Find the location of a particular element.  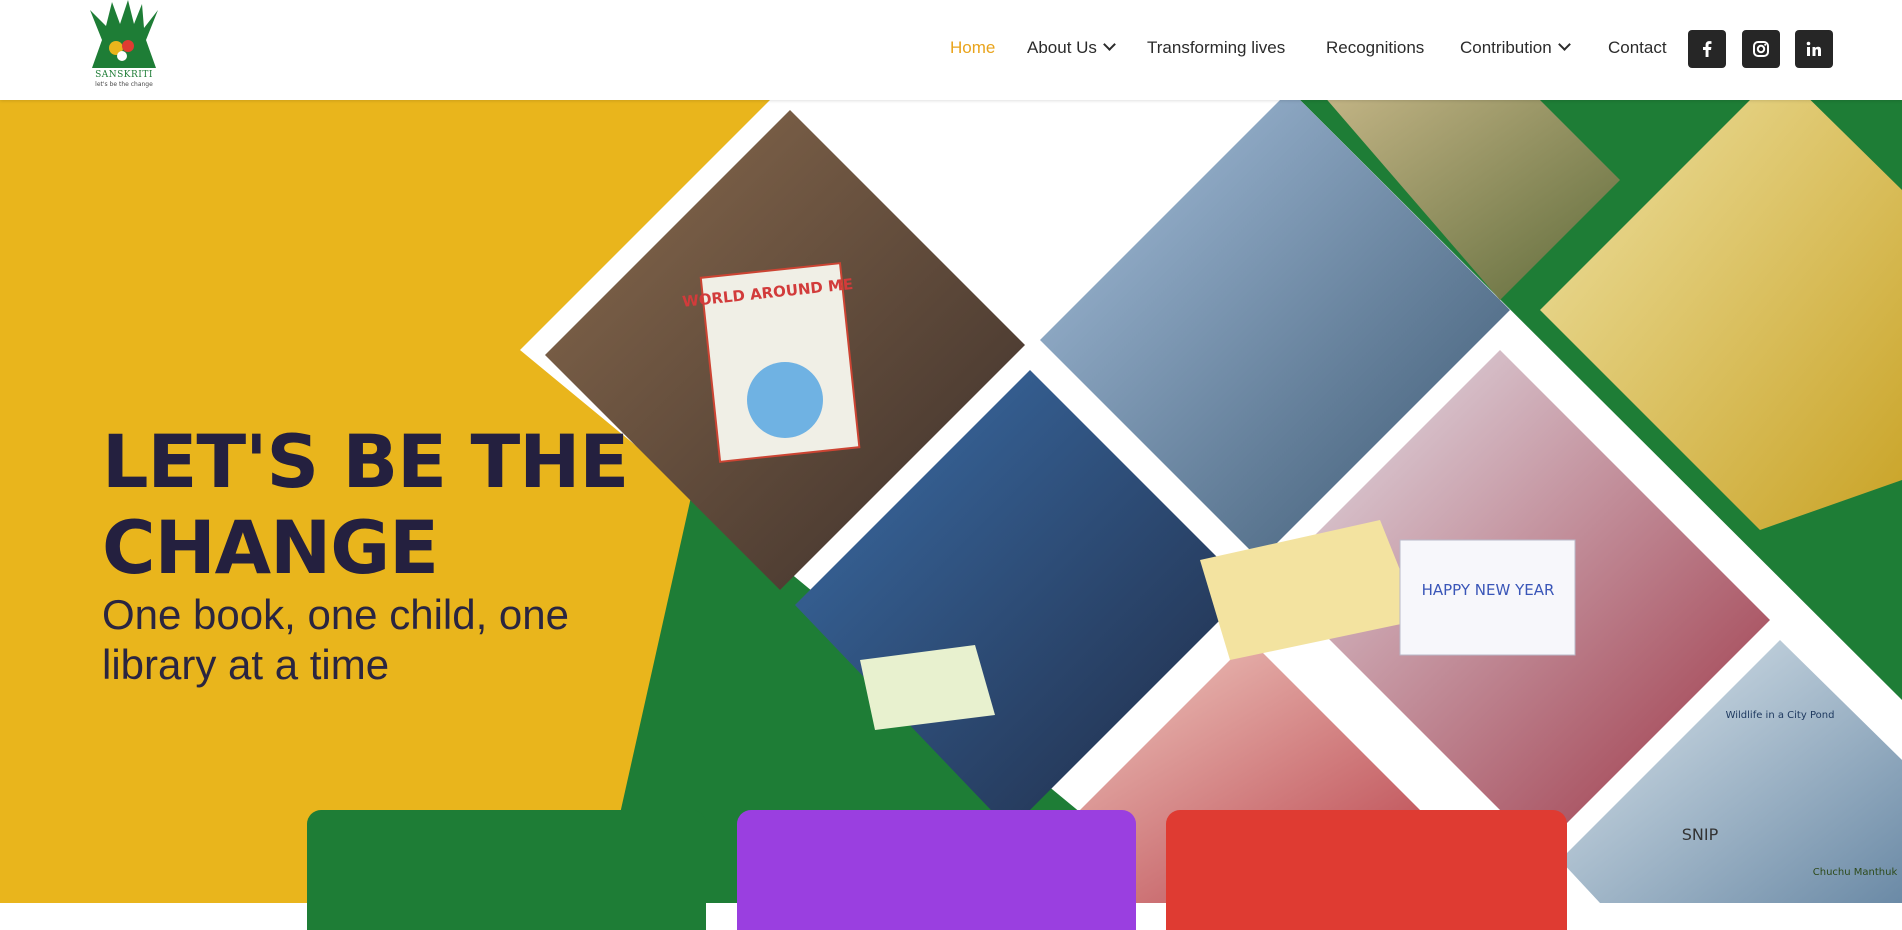

nav-contribution-label: Contribution is located at coordinates (1506, 47).